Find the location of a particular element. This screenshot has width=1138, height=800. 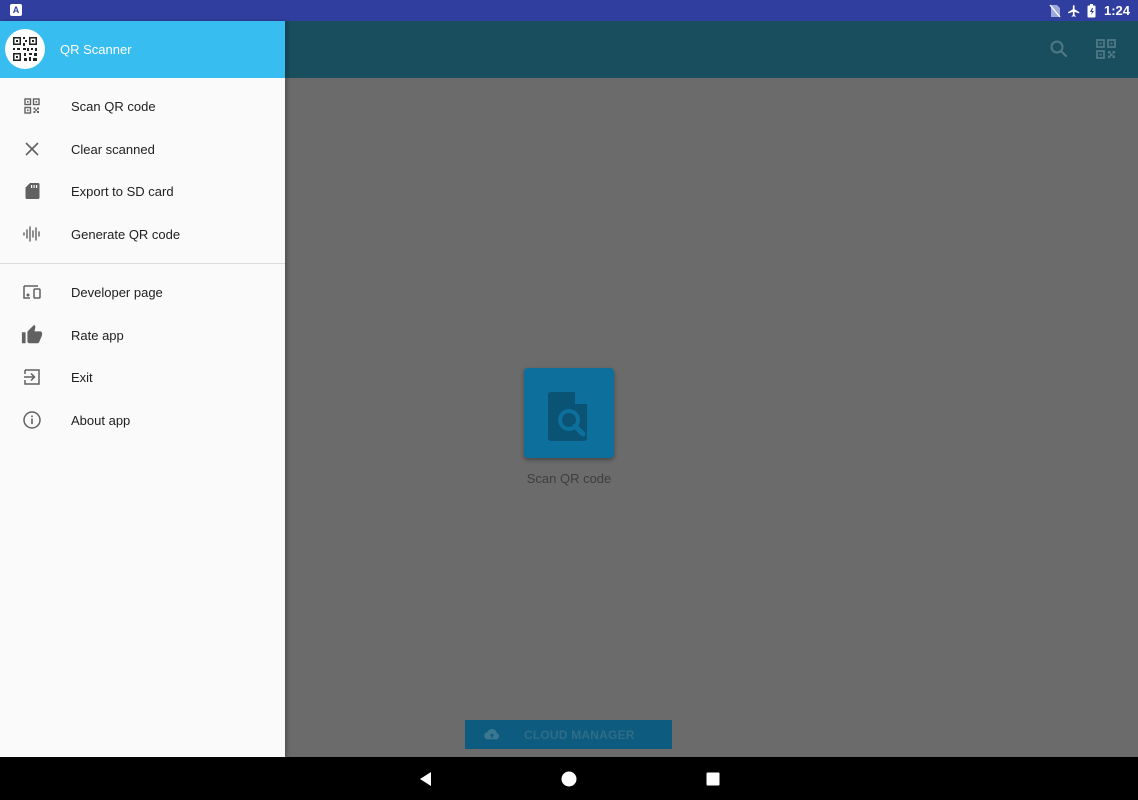

search-icon is located at coordinates (1059, 49).